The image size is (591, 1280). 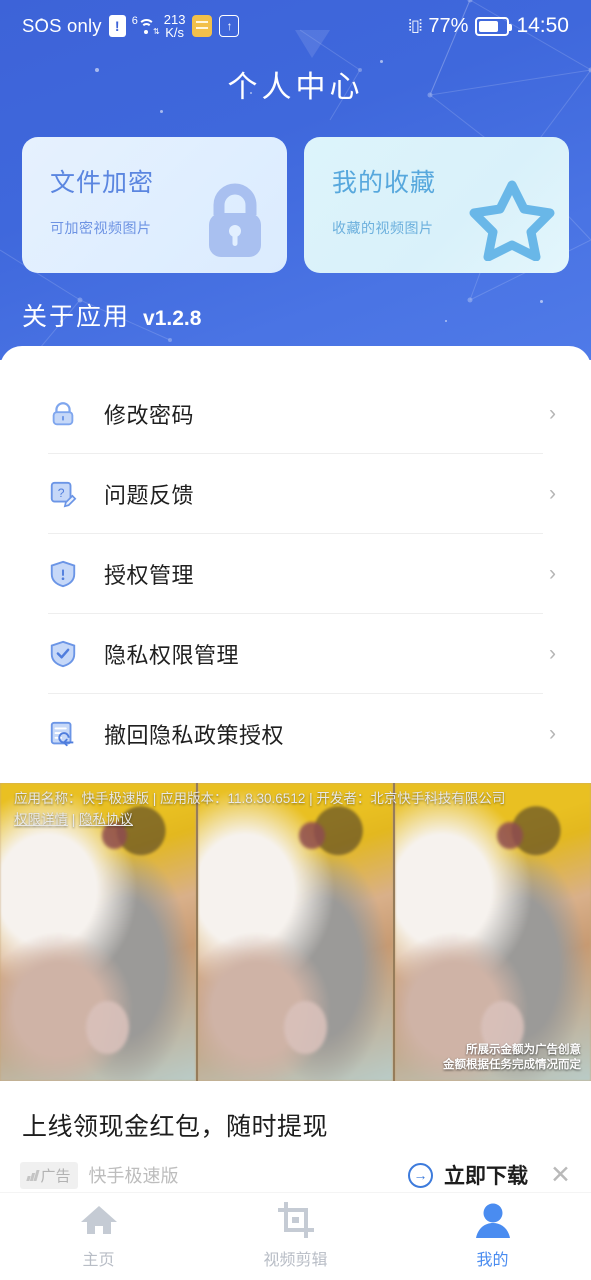 What do you see at coordinates (295, 733) in the screenshot?
I see `menu-item-revoke-privacy: 撤回隐私政策授权 ›` at bounding box center [295, 733].